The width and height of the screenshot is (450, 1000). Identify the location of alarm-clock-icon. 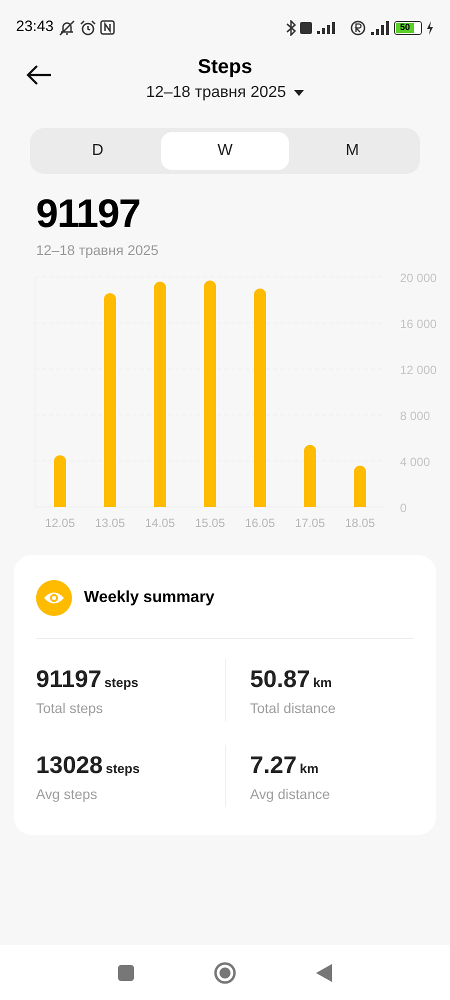
(88, 28).